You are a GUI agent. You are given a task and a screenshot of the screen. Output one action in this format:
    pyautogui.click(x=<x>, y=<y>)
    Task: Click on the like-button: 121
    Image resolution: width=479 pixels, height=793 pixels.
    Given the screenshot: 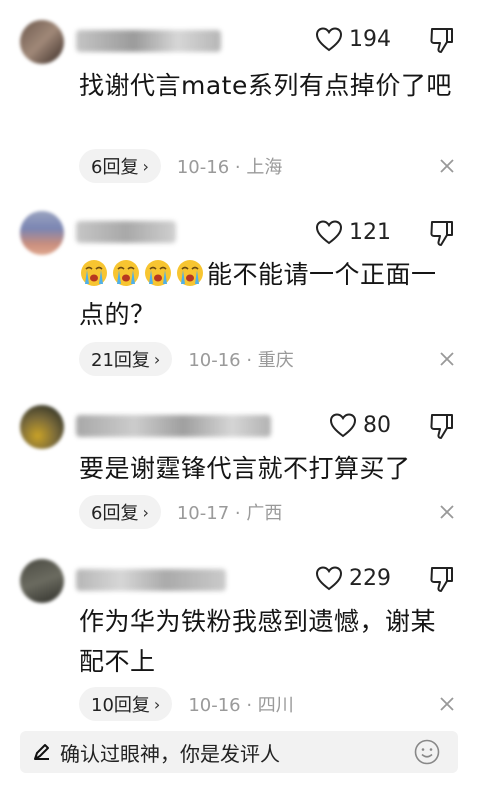 What is the action you would take?
    pyautogui.click(x=353, y=232)
    